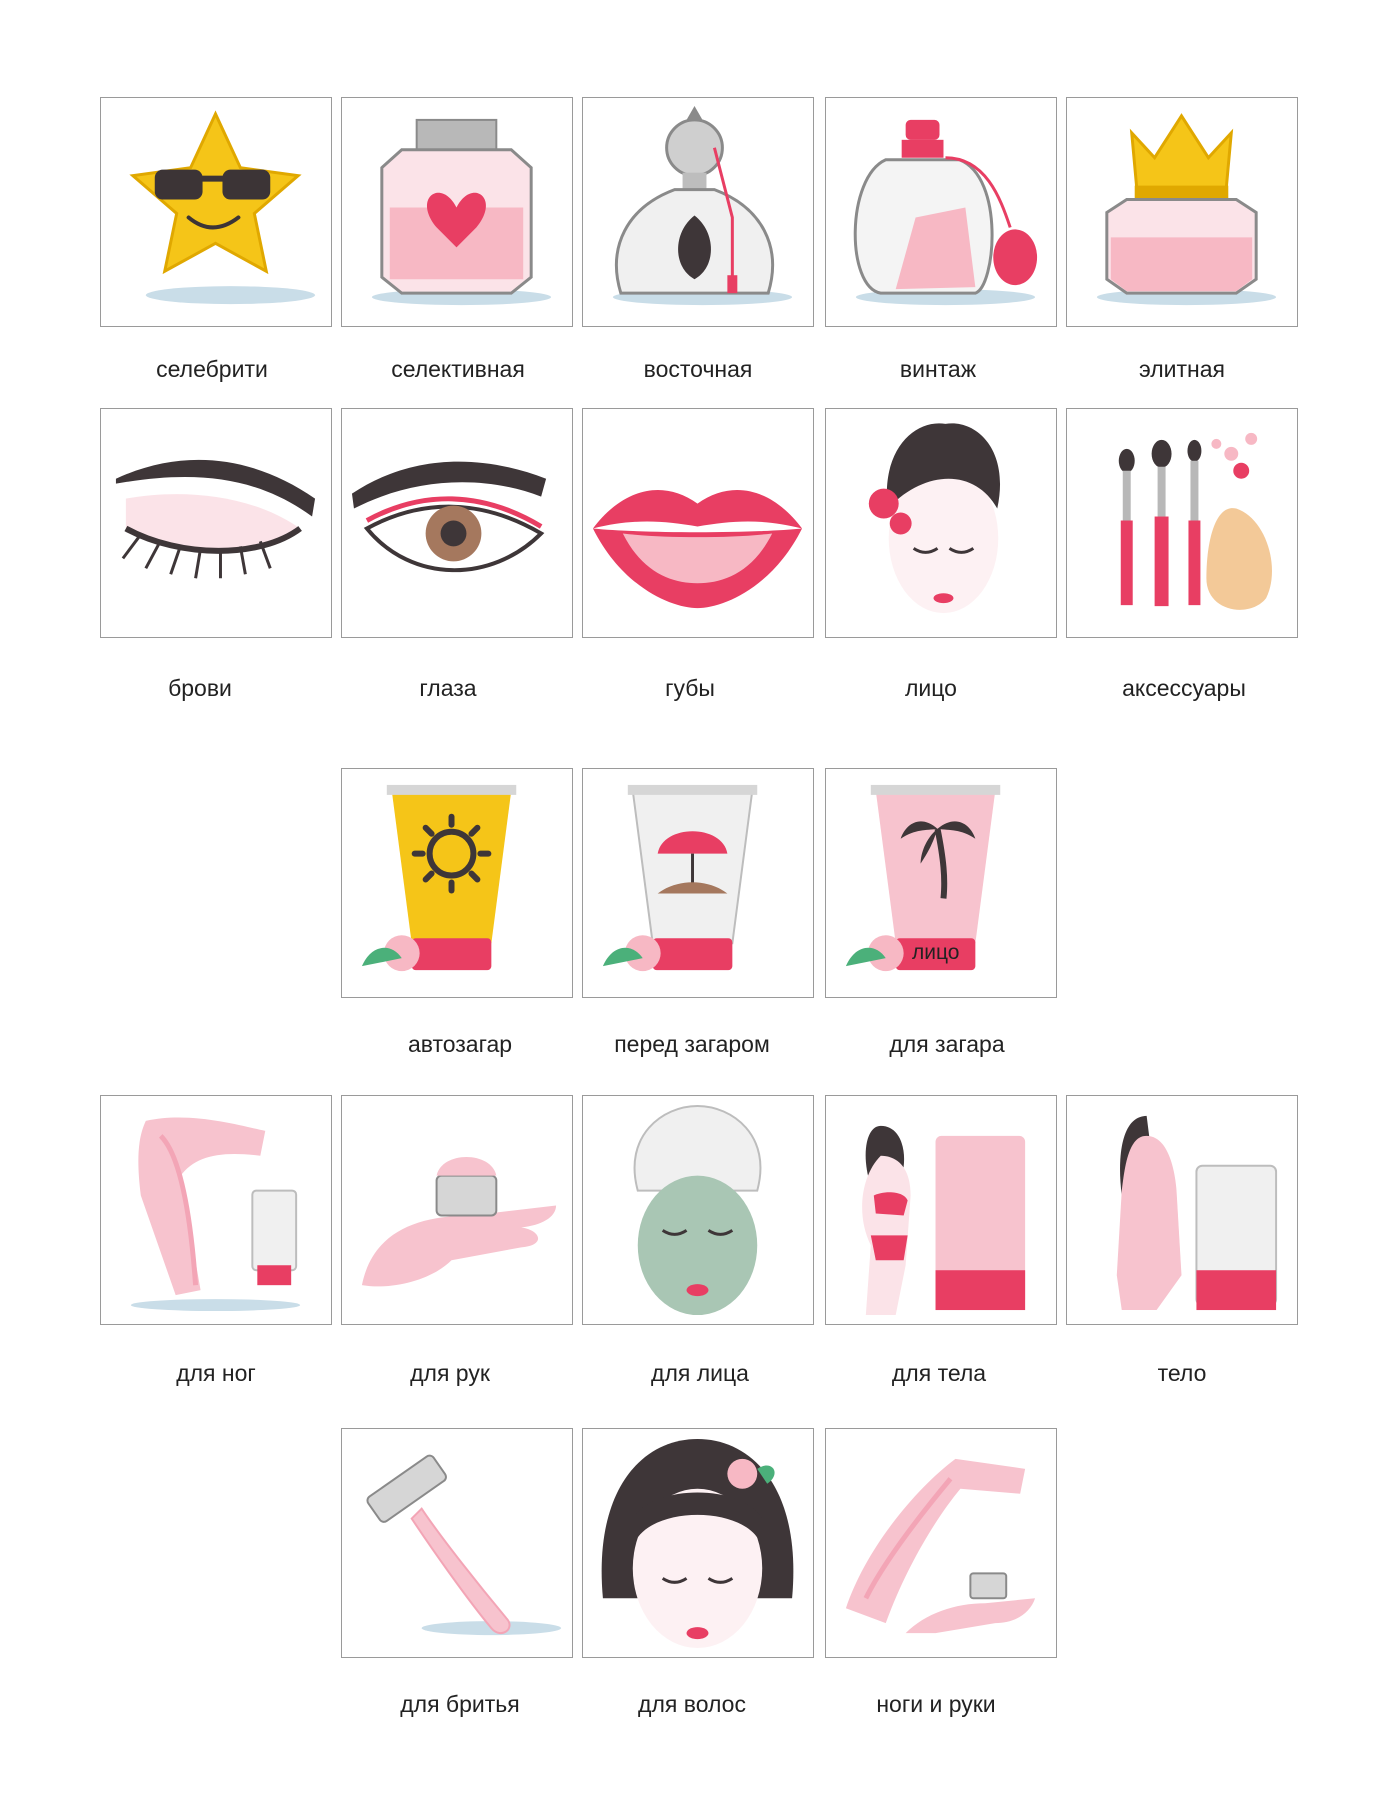 This screenshot has height=1817, width=1400. I want to click on heart-perfume-icon, so click(461, 212).